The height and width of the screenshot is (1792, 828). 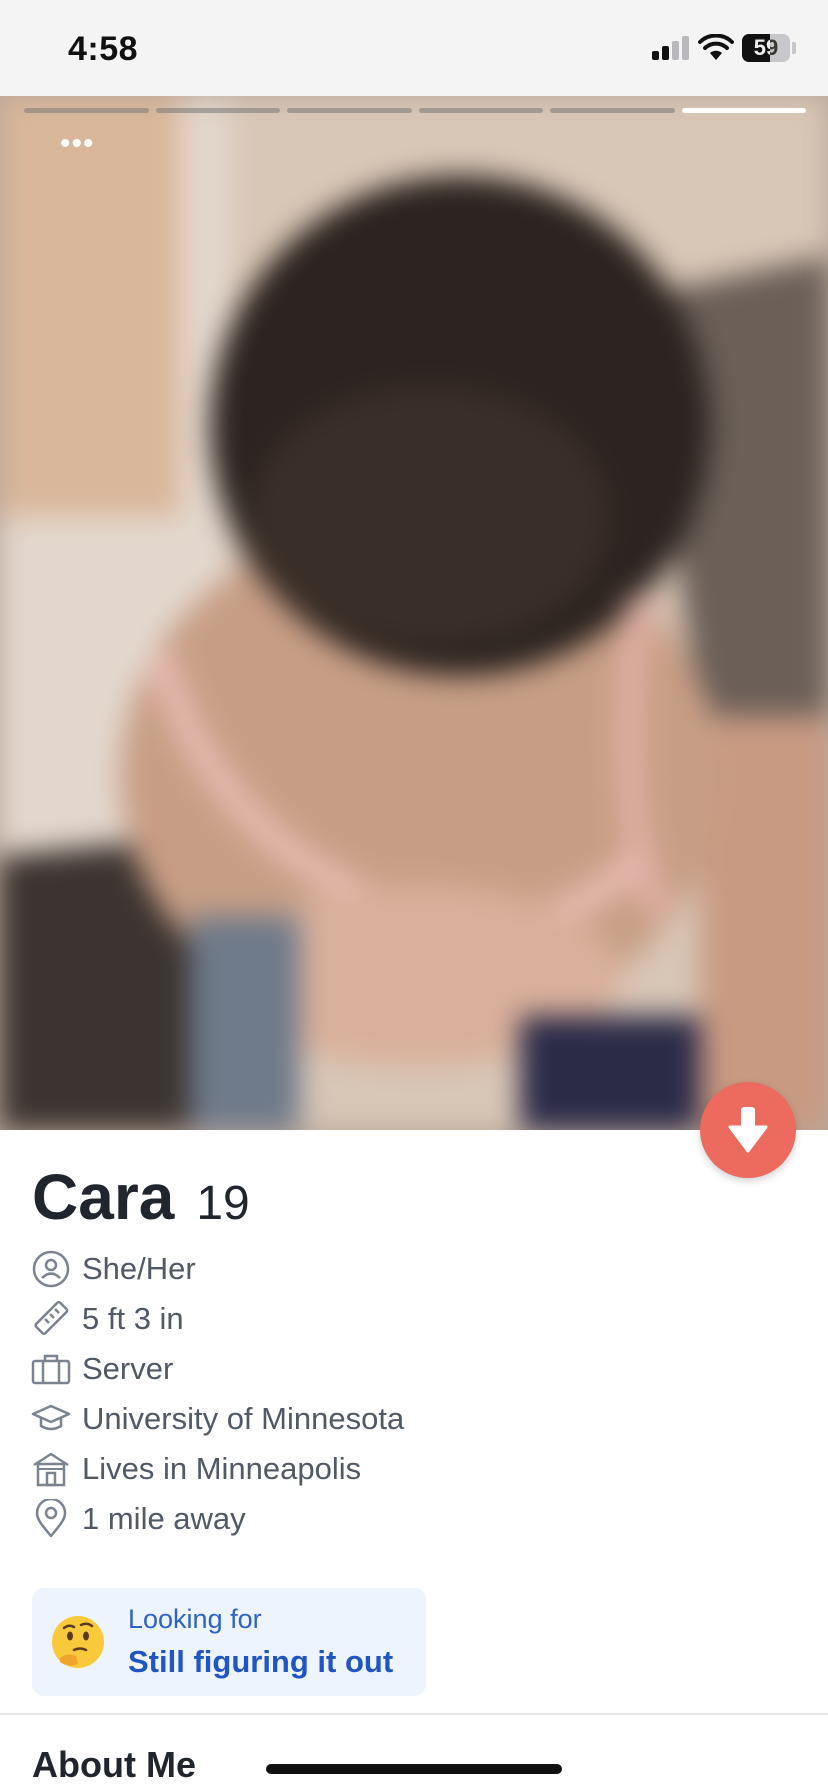 What do you see at coordinates (103, 49) in the screenshot?
I see `status-time: 4:58` at bounding box center [103, 49].